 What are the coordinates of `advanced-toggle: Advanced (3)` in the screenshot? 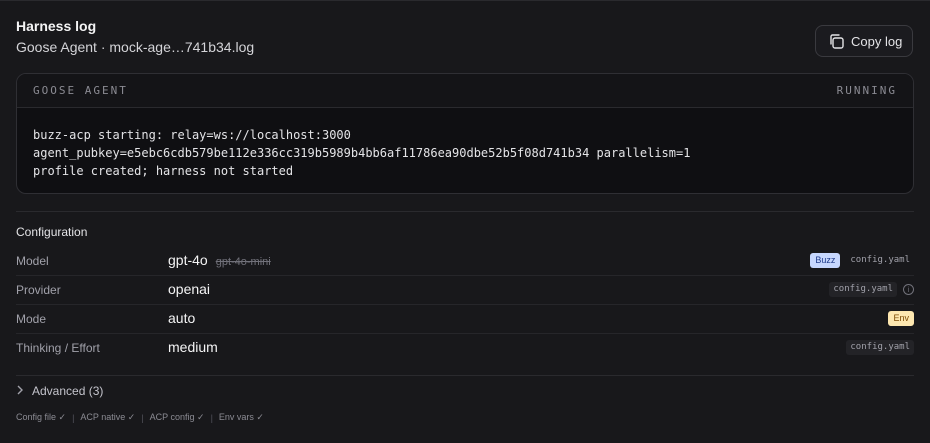 It's located at (59, 391).